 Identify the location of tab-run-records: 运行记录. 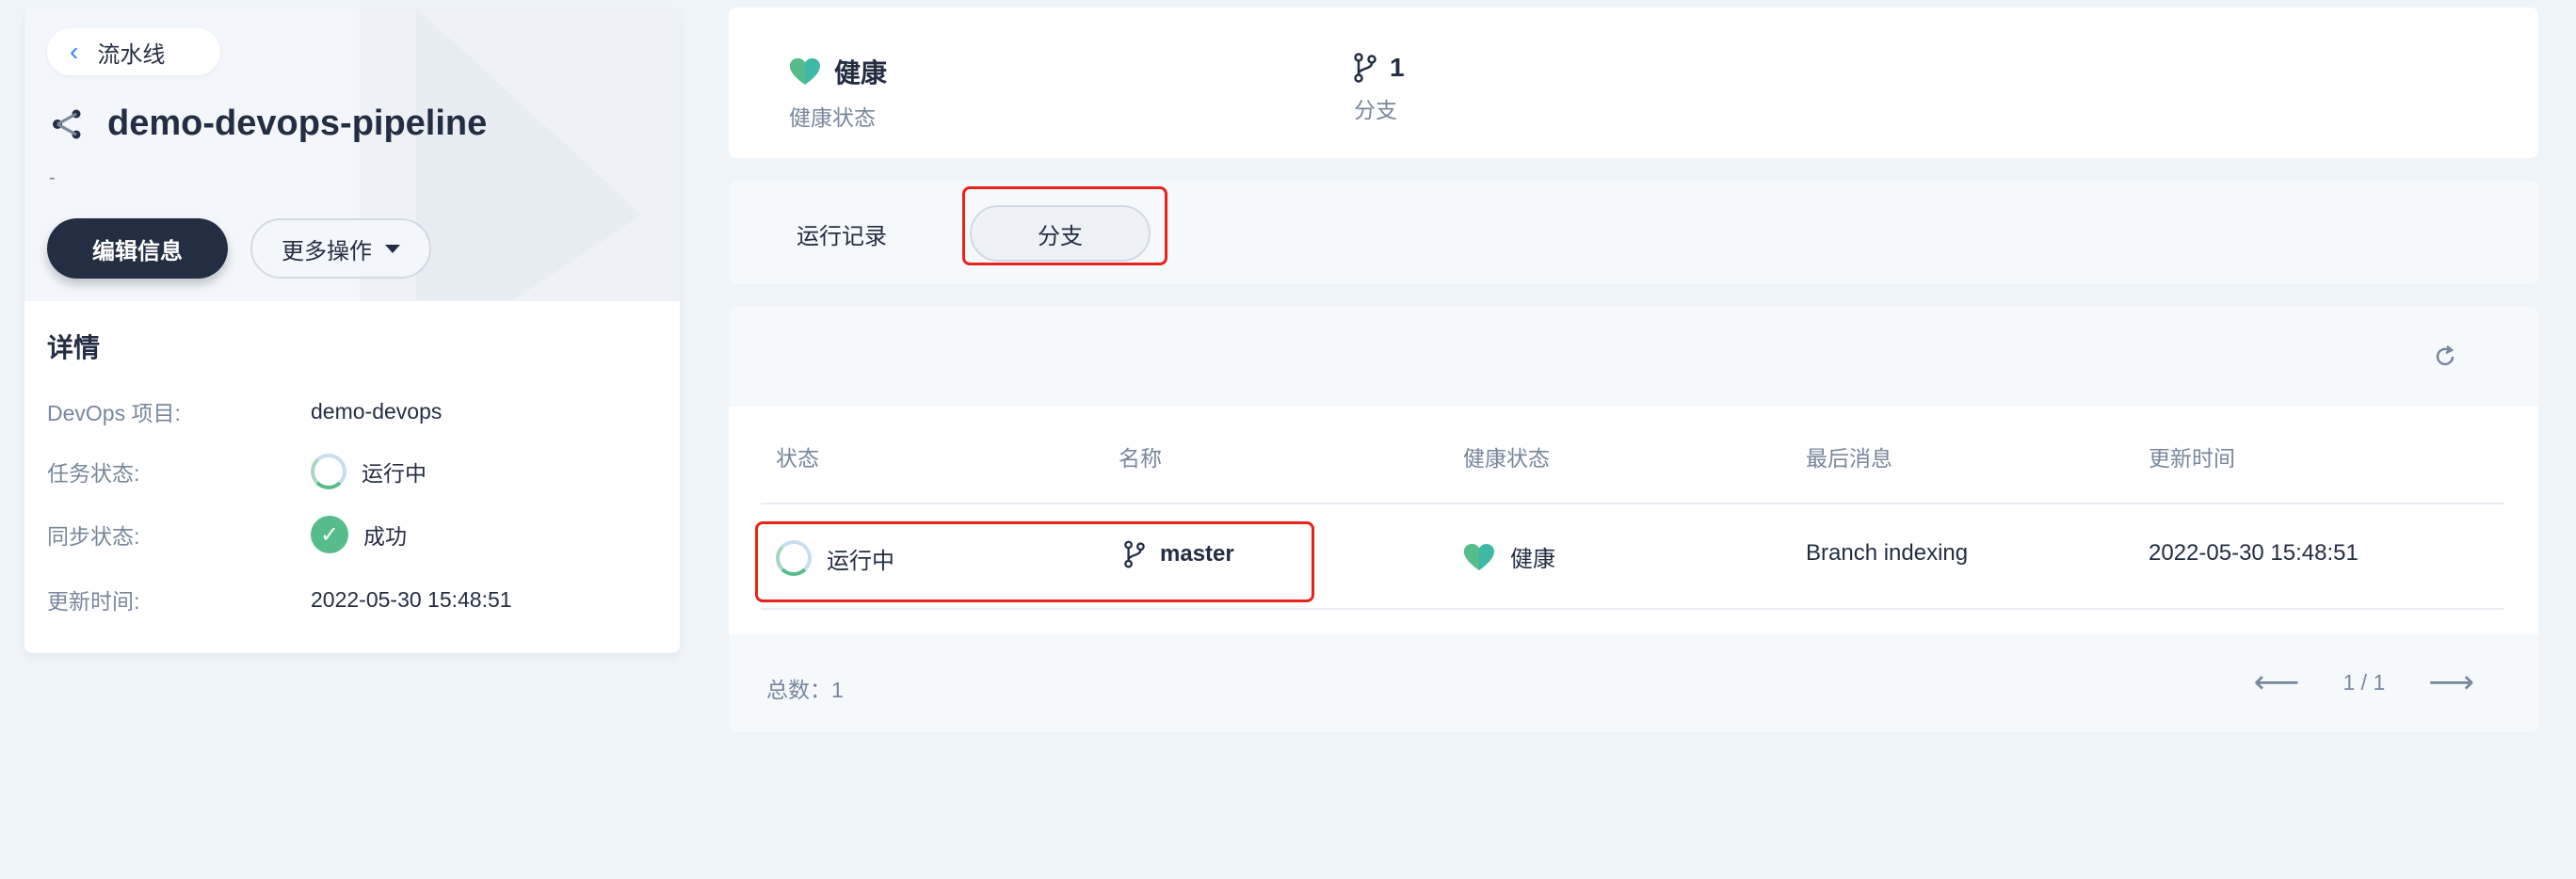
(841, 233).